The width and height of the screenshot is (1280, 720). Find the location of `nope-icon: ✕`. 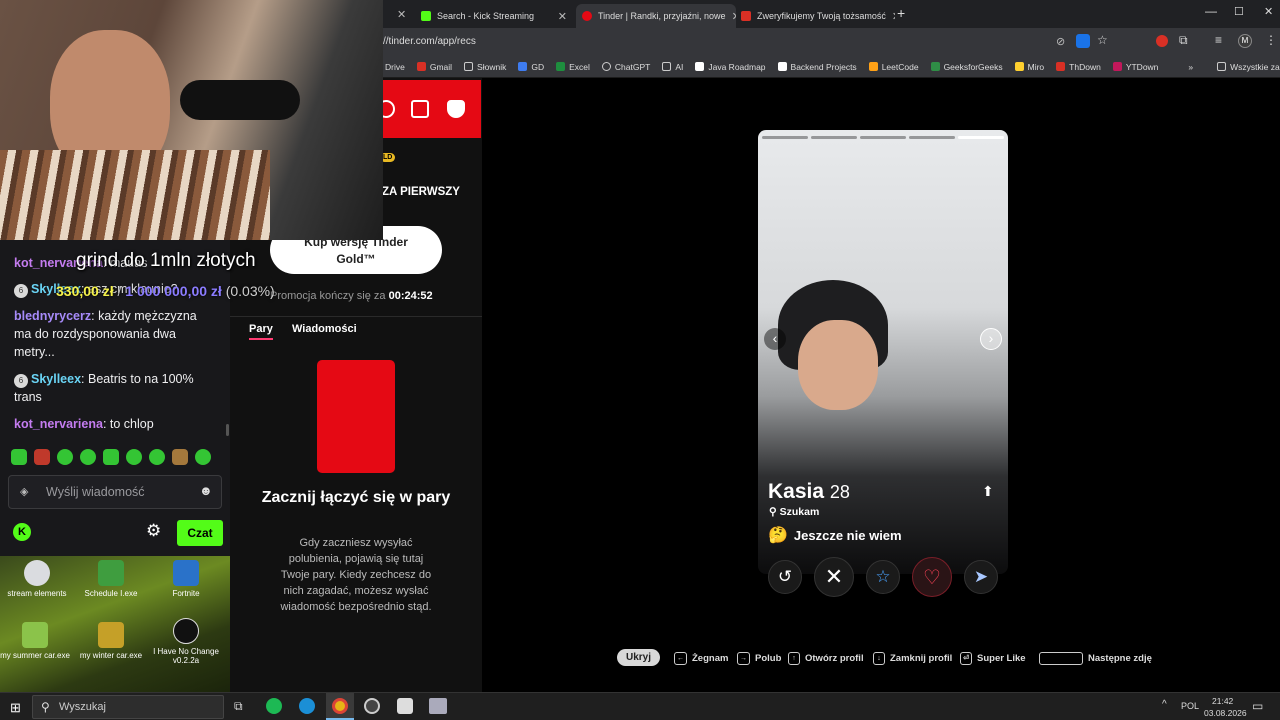

nope-icon: ✕ is located at coordinates (834, 577).